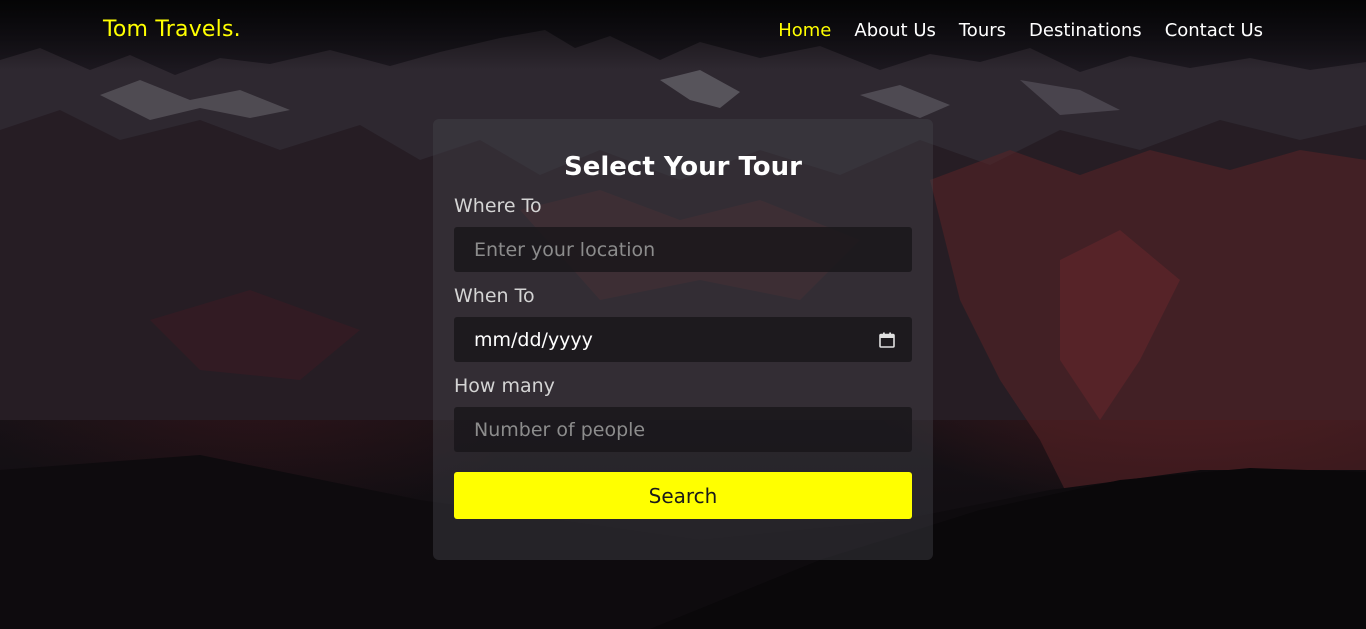  I want to click on nav-item-about-us: About Us, so click(895, 30).